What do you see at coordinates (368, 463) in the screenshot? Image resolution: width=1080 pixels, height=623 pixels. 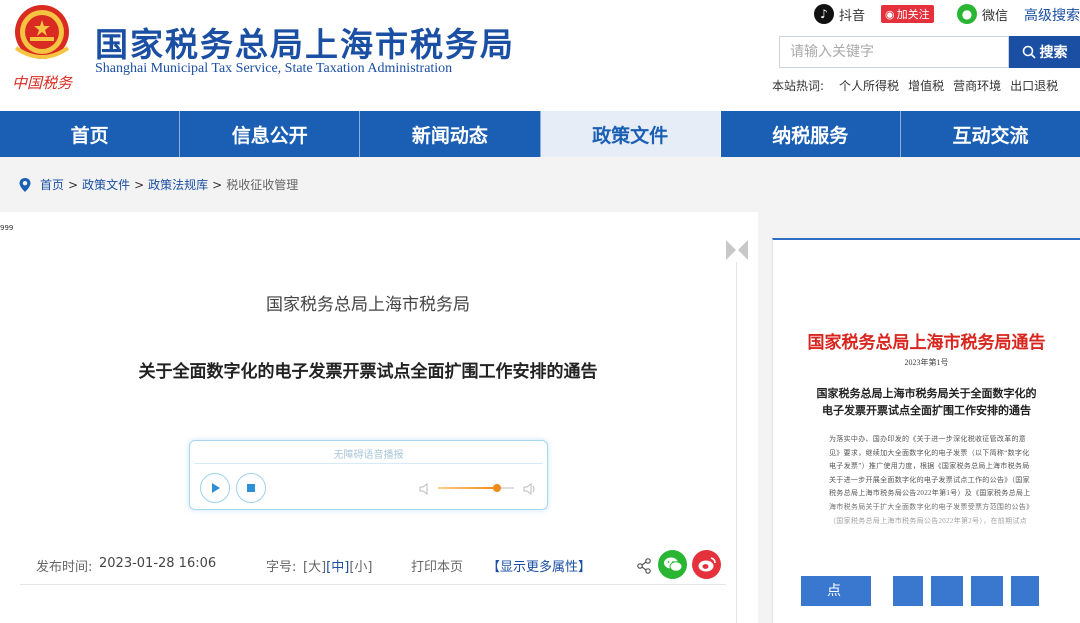 I see `audio-player-divider` at bounding box center [368, 463].